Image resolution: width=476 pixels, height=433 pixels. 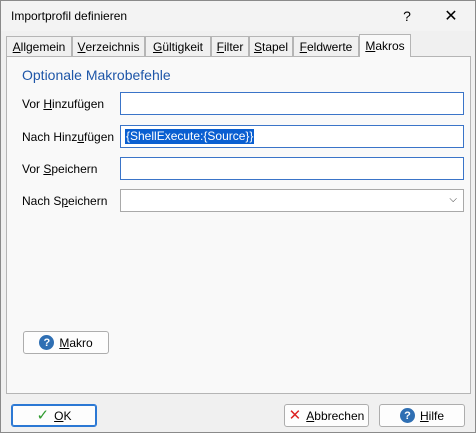 I want to click on label-text: peichern, so click(x=74, y=169).